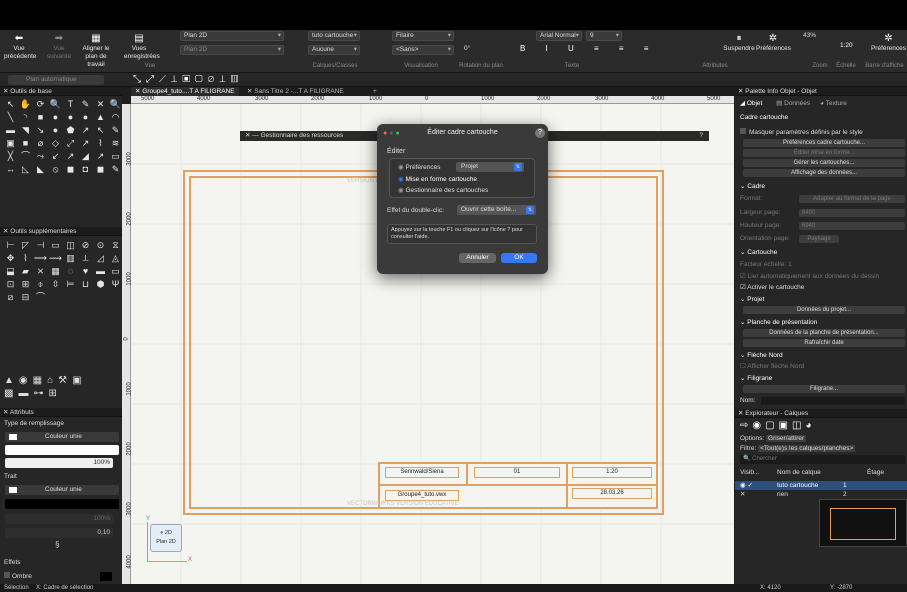  I want to click on cancel-button: Annuler, so click(477, 258).